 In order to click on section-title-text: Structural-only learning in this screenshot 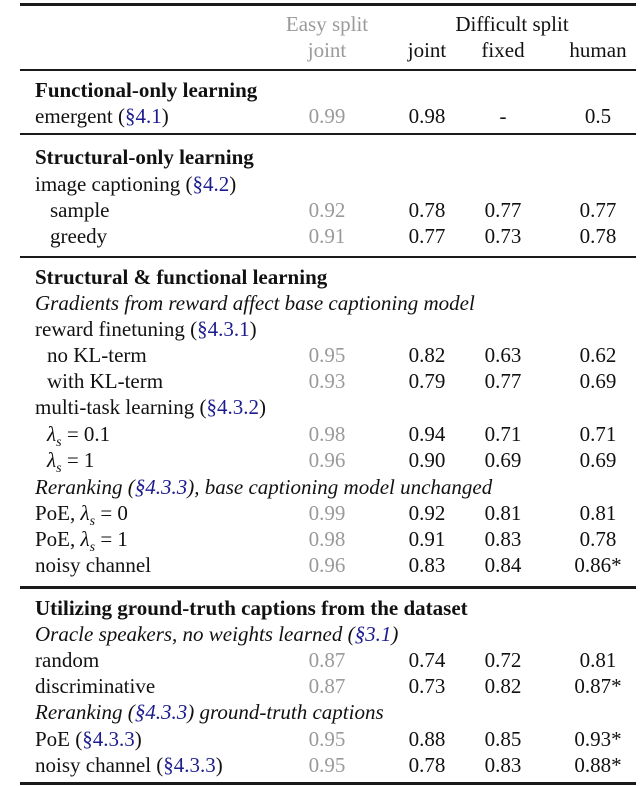, I will do `click(144, 157)`.